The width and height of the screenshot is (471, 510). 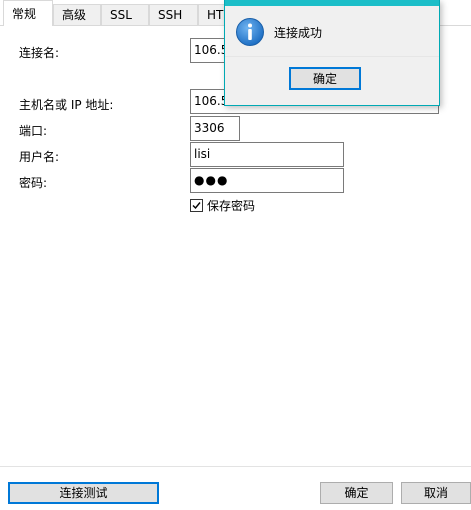 I want to click on checkmark-icon, so click(x=196, y=206).